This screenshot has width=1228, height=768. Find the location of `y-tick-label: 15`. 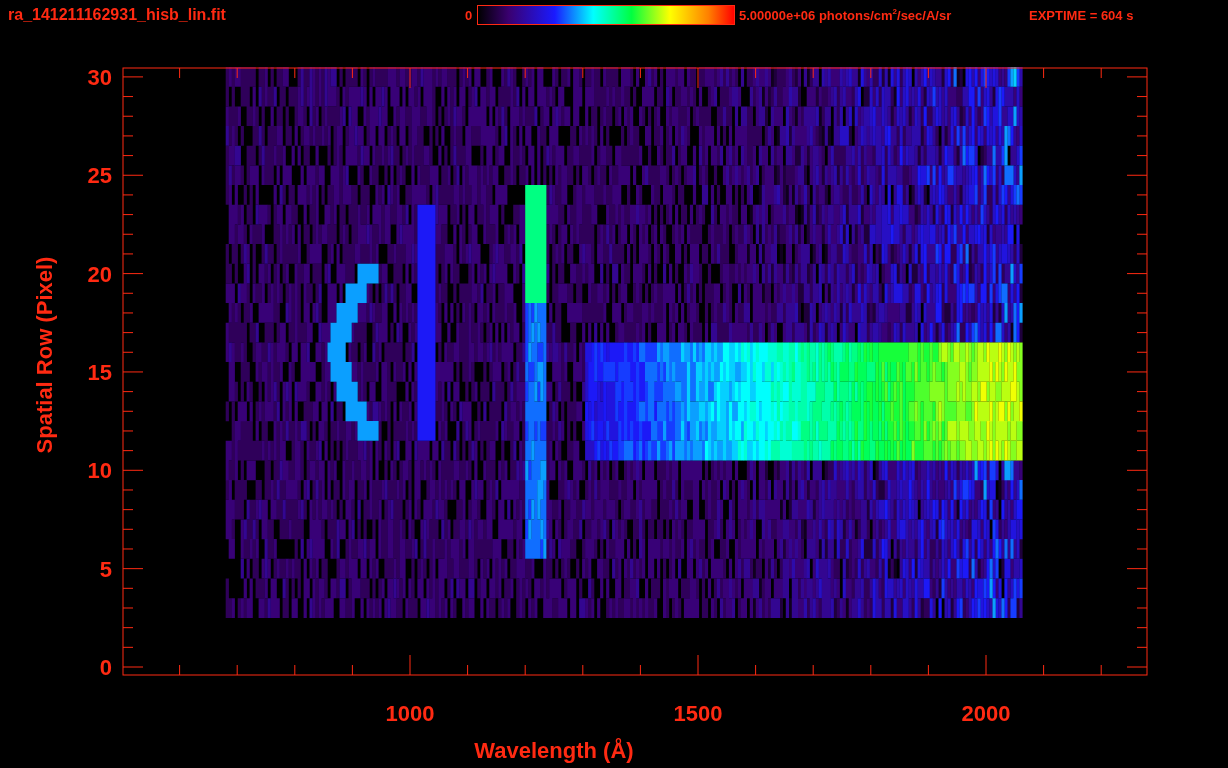

y-tick-label: 15 is located at coordinates (99, 372).